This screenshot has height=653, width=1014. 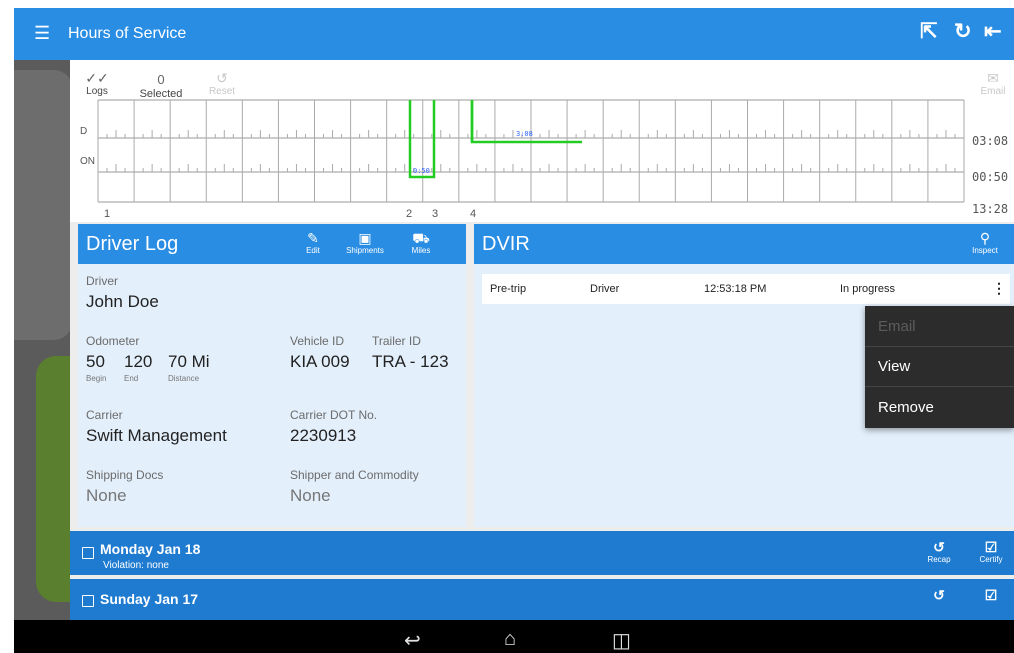 I want to click on dvir-type: Pre-trip, so click(x=508, y=289).